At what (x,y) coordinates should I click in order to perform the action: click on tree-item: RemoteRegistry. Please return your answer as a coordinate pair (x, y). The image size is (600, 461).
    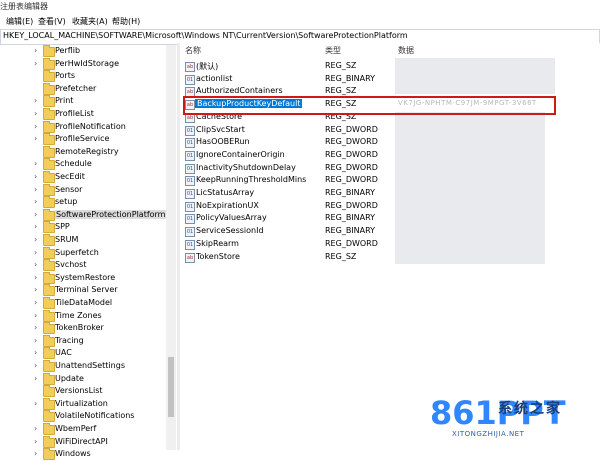
    Looking at the image, I should click on (85, 152).